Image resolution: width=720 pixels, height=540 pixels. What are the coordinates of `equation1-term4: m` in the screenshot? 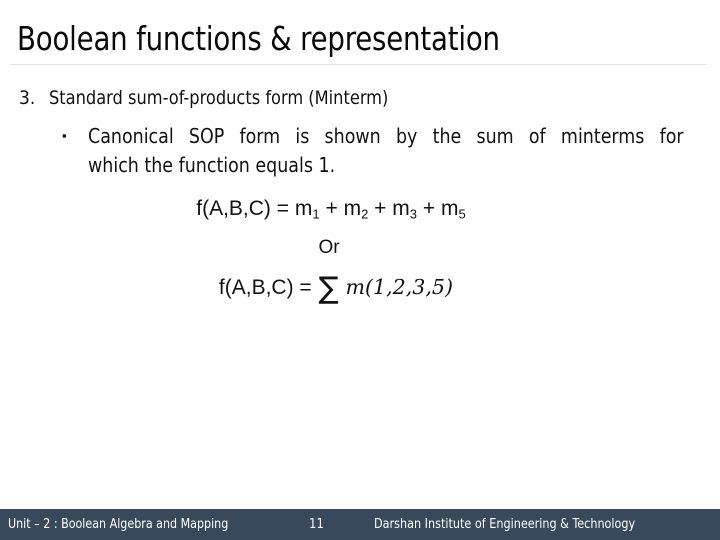 It's located at (449, 208).